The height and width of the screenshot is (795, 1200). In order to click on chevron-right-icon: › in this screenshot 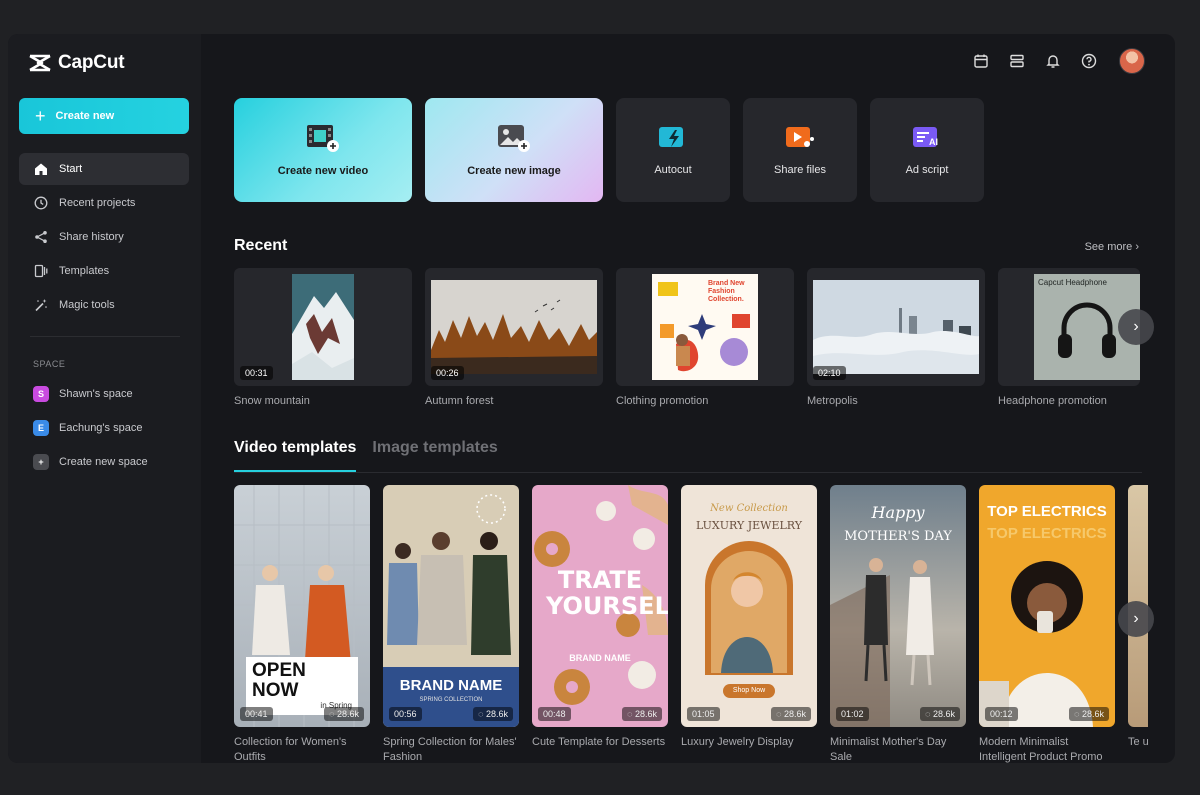, I will do `click(1136, 326)`.